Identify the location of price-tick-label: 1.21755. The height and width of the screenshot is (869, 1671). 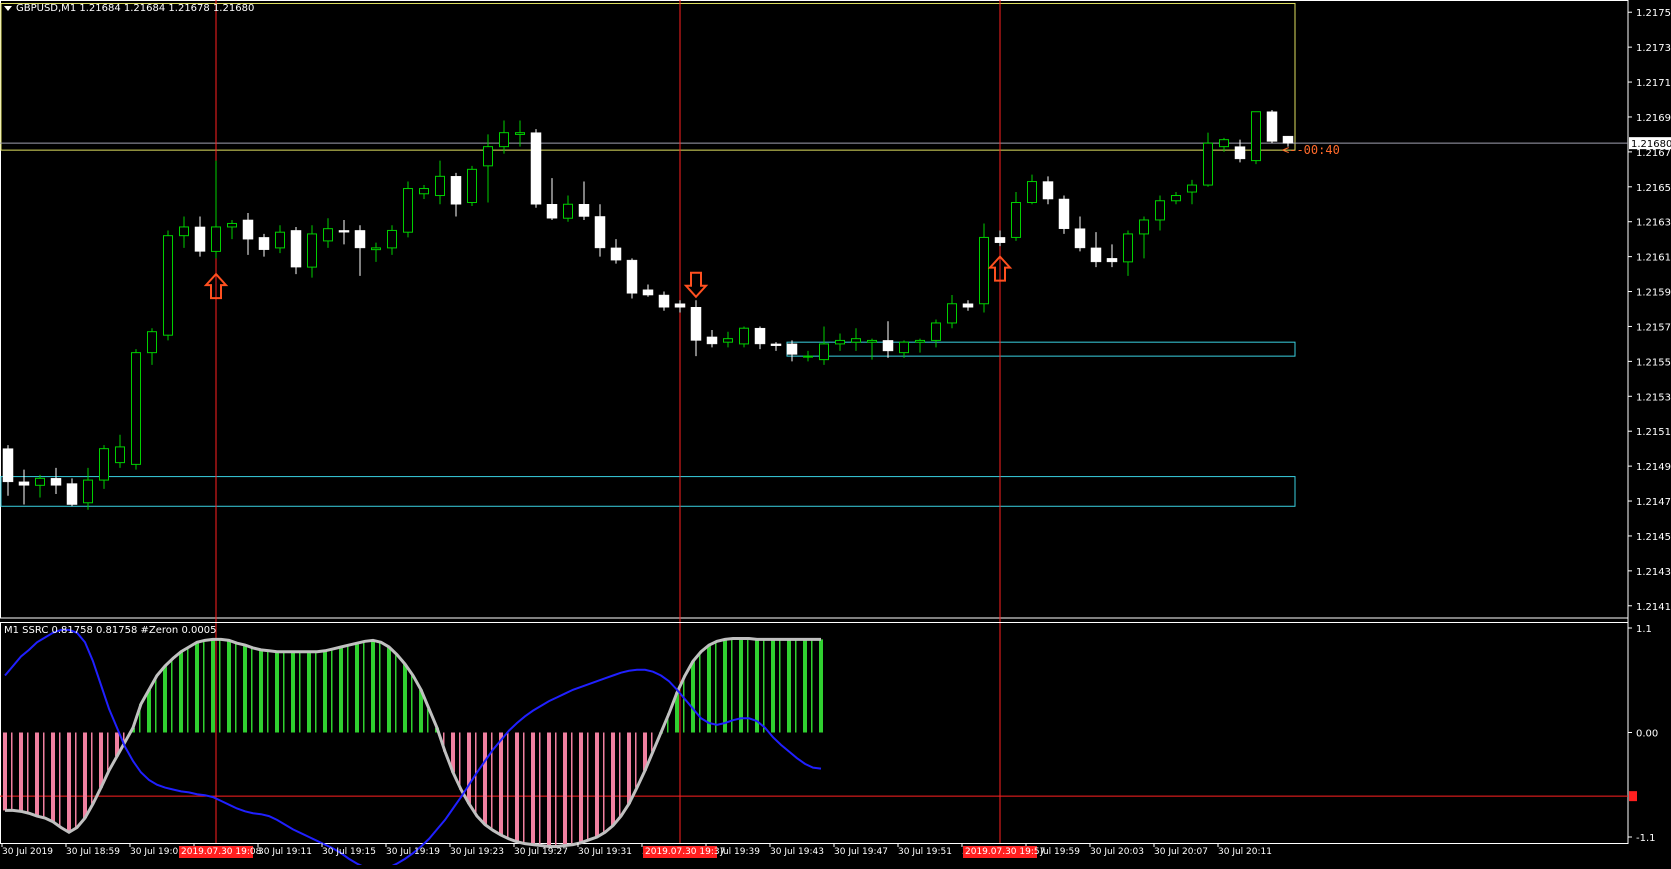
(1653, 13).